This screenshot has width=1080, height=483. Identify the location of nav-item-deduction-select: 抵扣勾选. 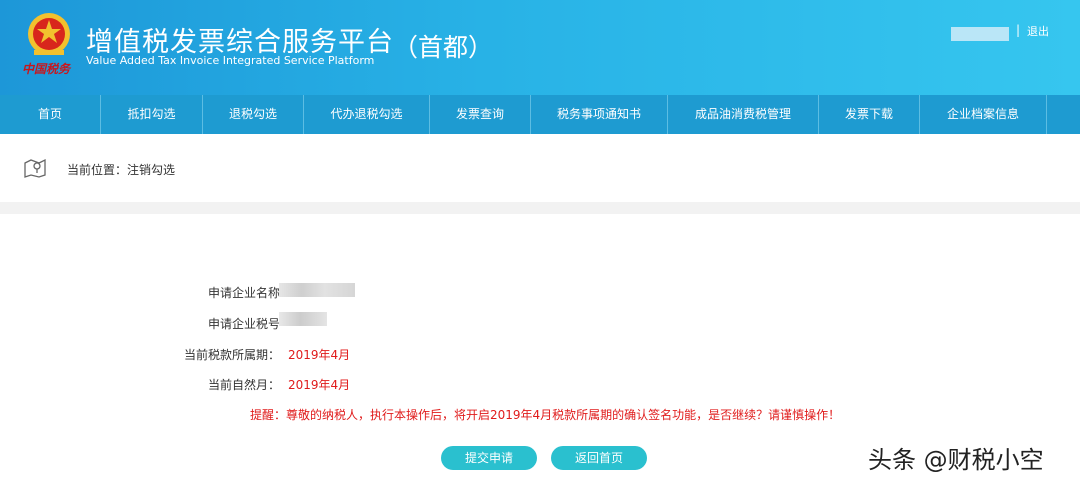
(152, 114).